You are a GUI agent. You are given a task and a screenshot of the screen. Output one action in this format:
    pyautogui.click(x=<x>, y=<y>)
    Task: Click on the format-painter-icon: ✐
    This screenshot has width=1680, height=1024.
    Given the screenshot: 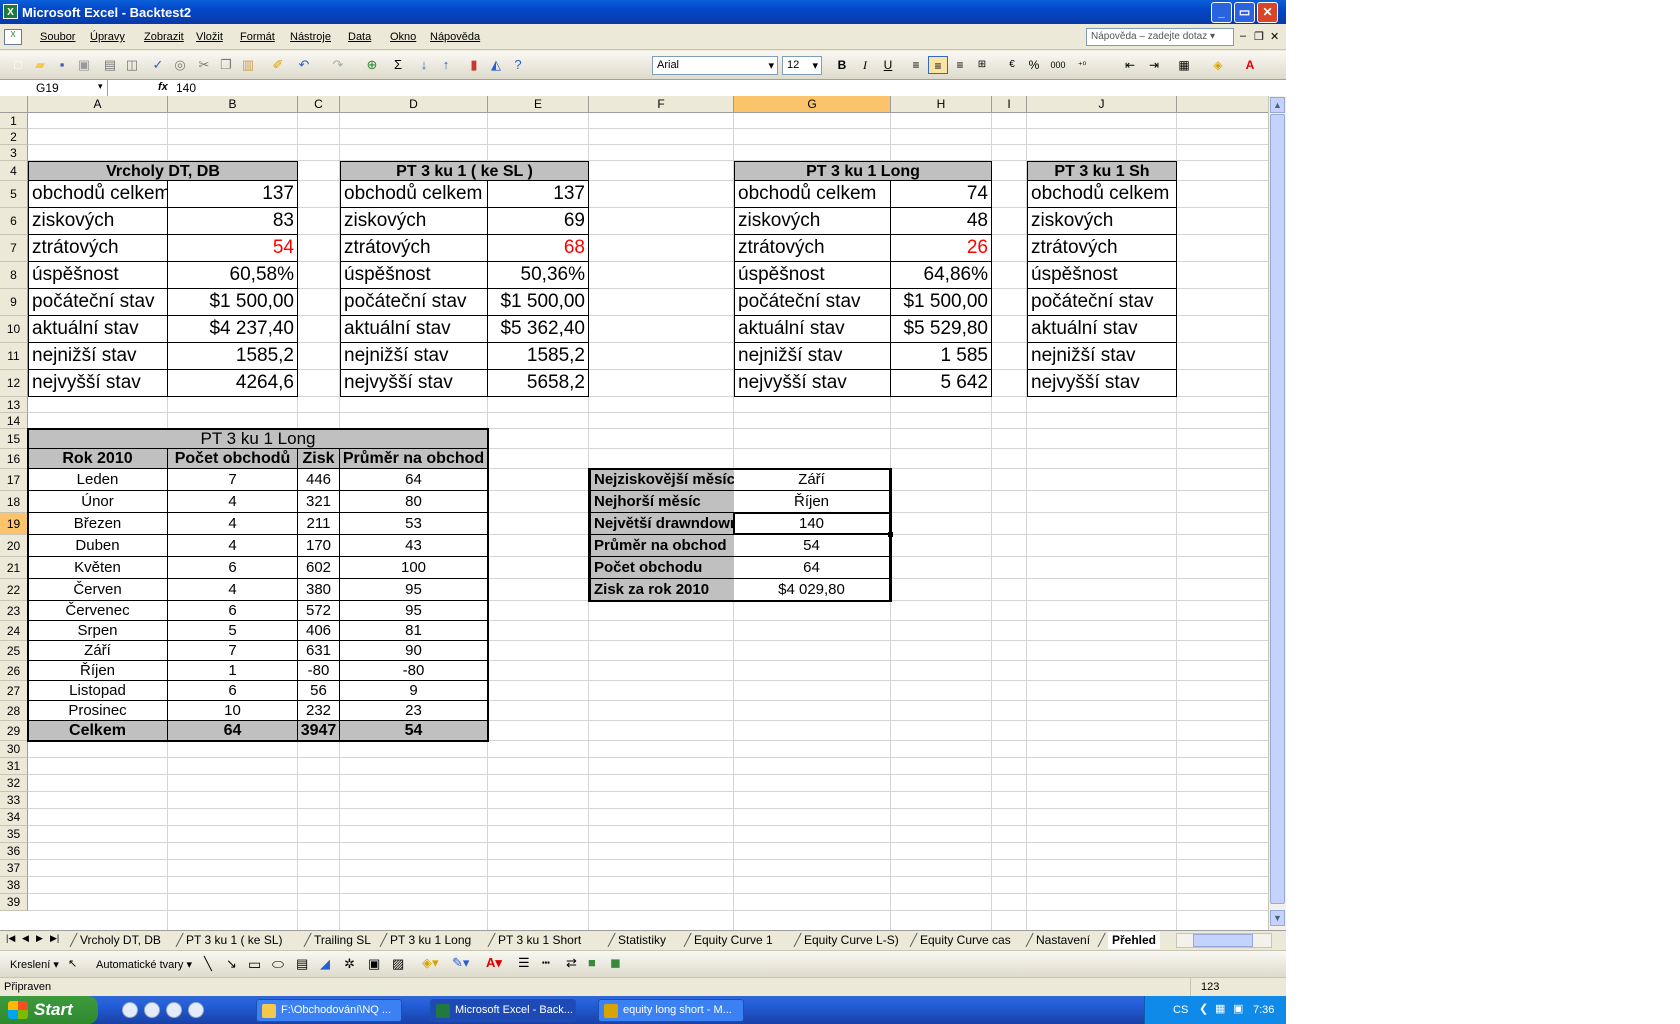 What is the action you would take?
    pyautogui.click(x=278, y=65)
    